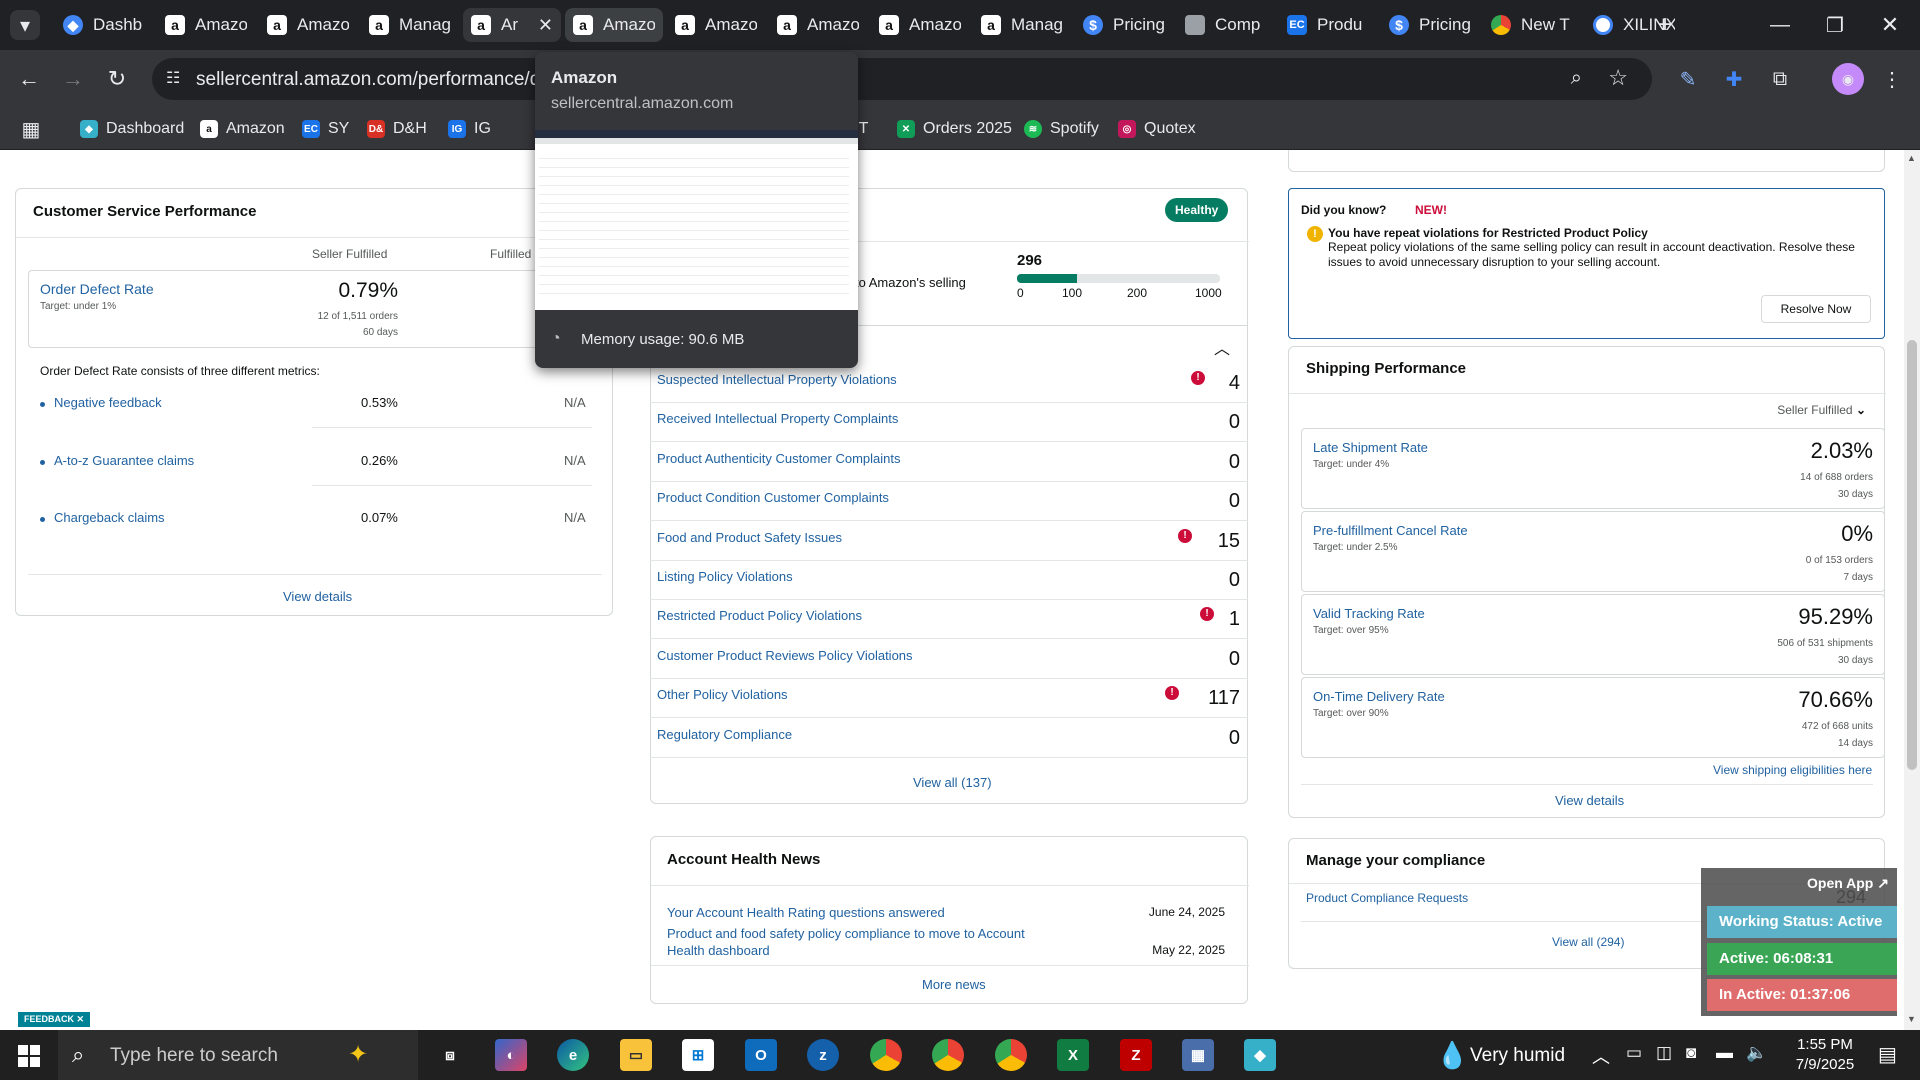 This screenshot has height=1080, width=1920. What do you see at coordinates (104, 25) in the screenshot?
I see `browser-tab: ◆ Dashb` at bounding box center [104, 25].